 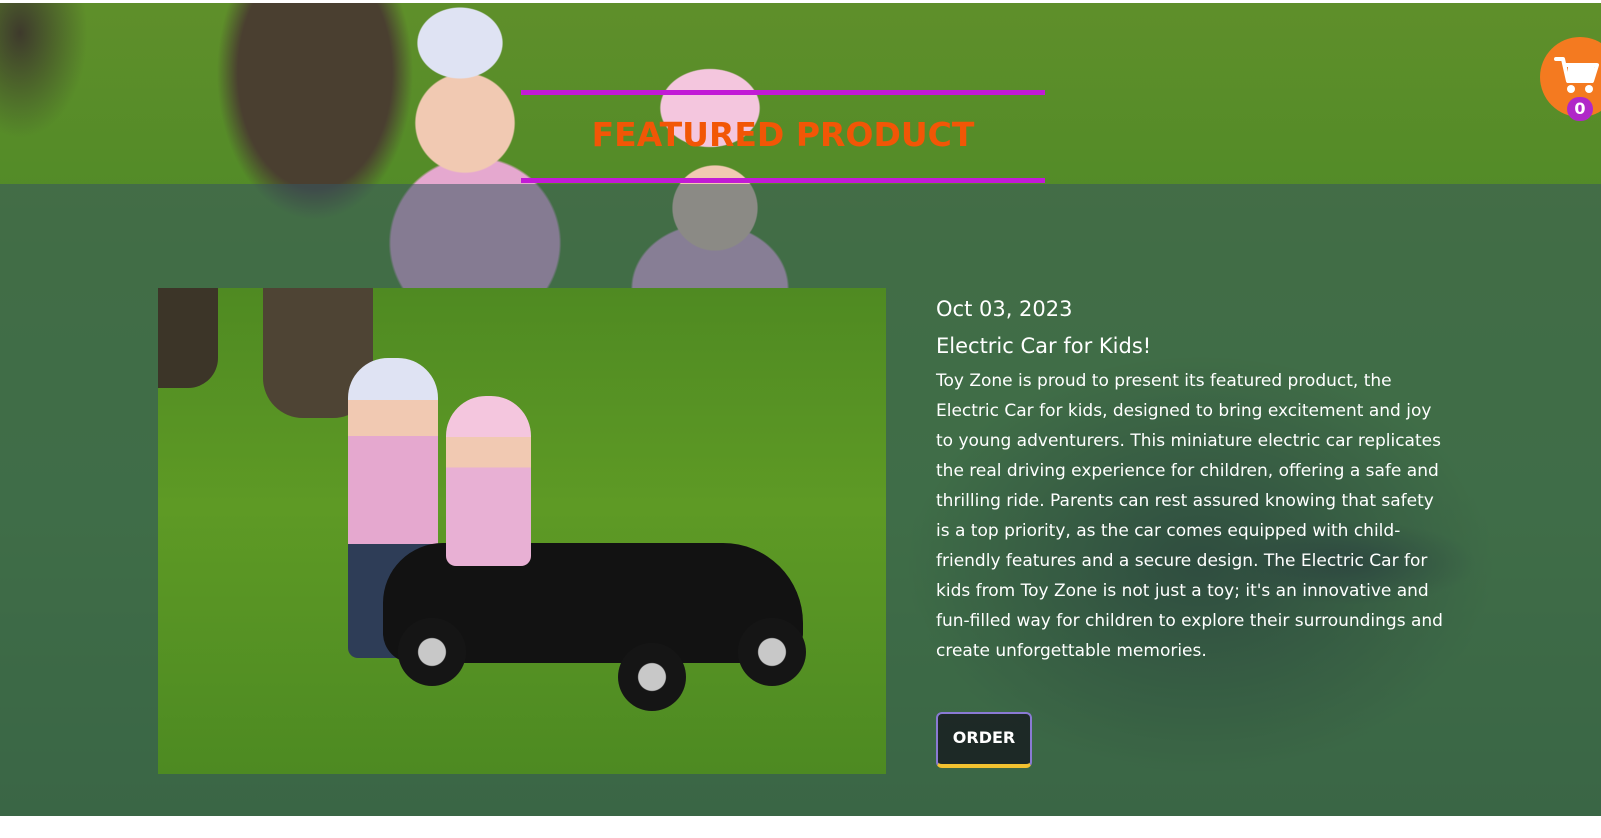 I want to click on heading-top-line, so click(x=783, y=92).